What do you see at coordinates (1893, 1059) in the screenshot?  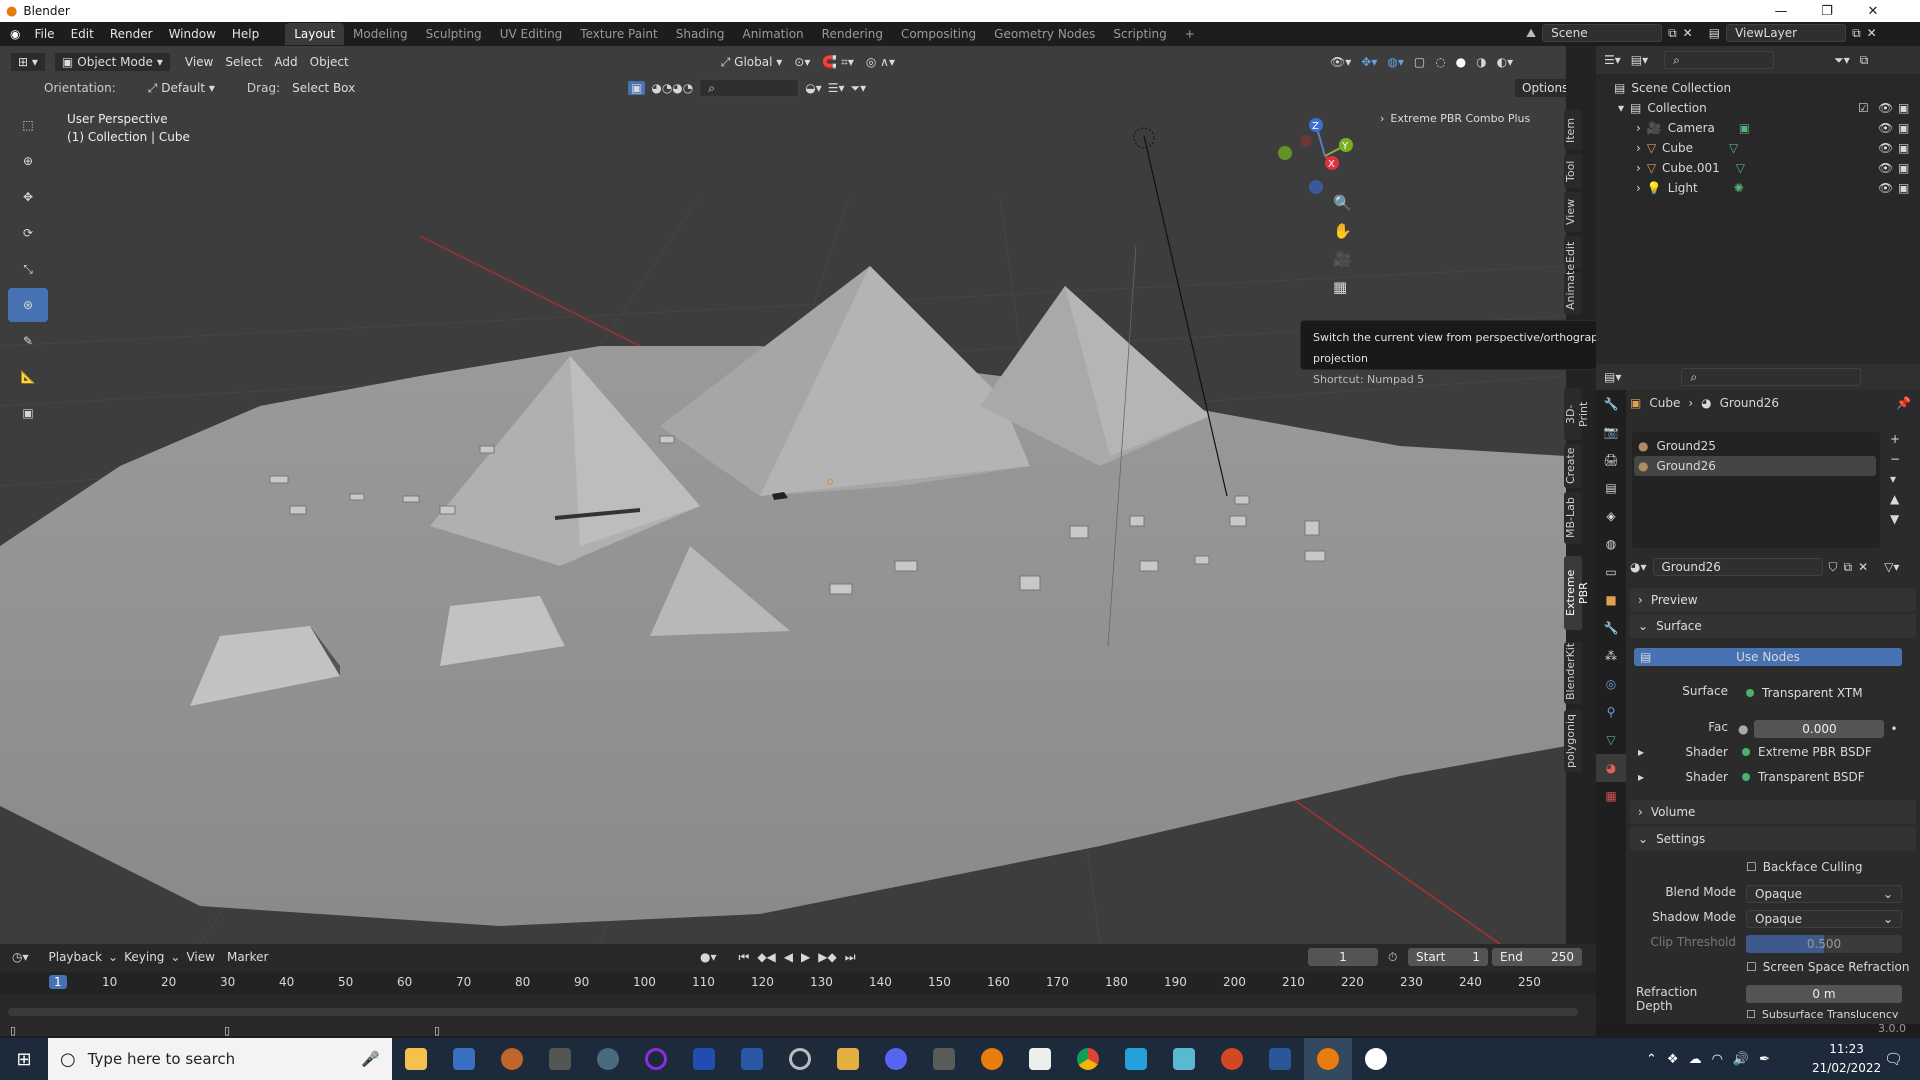 I see `notifications-icon: 🗨` at bounding box center [1893, 1059].